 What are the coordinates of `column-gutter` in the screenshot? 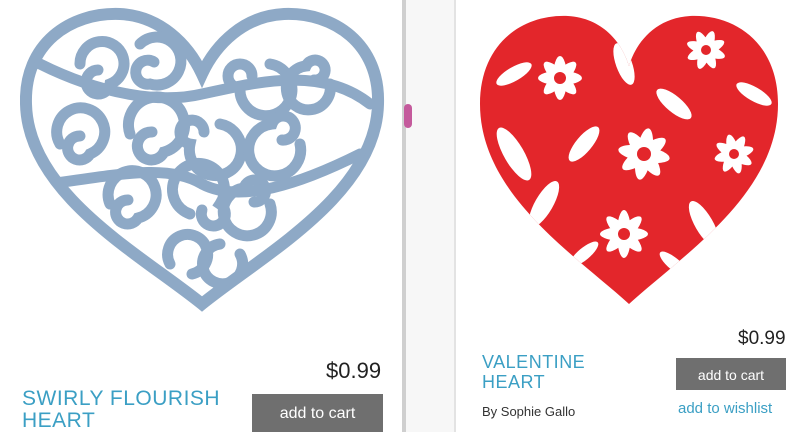 It's located at (431, 216).